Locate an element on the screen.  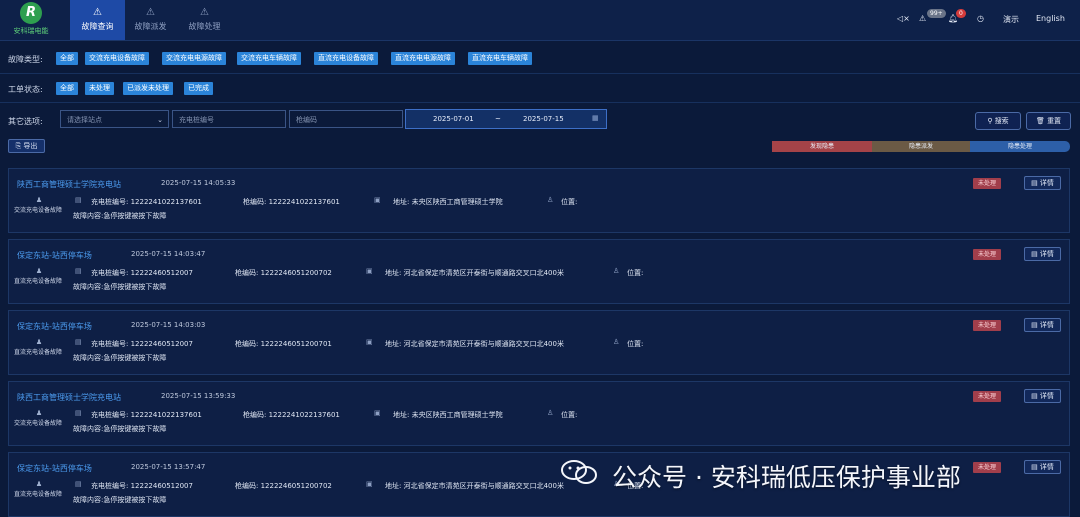
station-select: 请选择站点 ⌄ is located at coordinates (114, 119).